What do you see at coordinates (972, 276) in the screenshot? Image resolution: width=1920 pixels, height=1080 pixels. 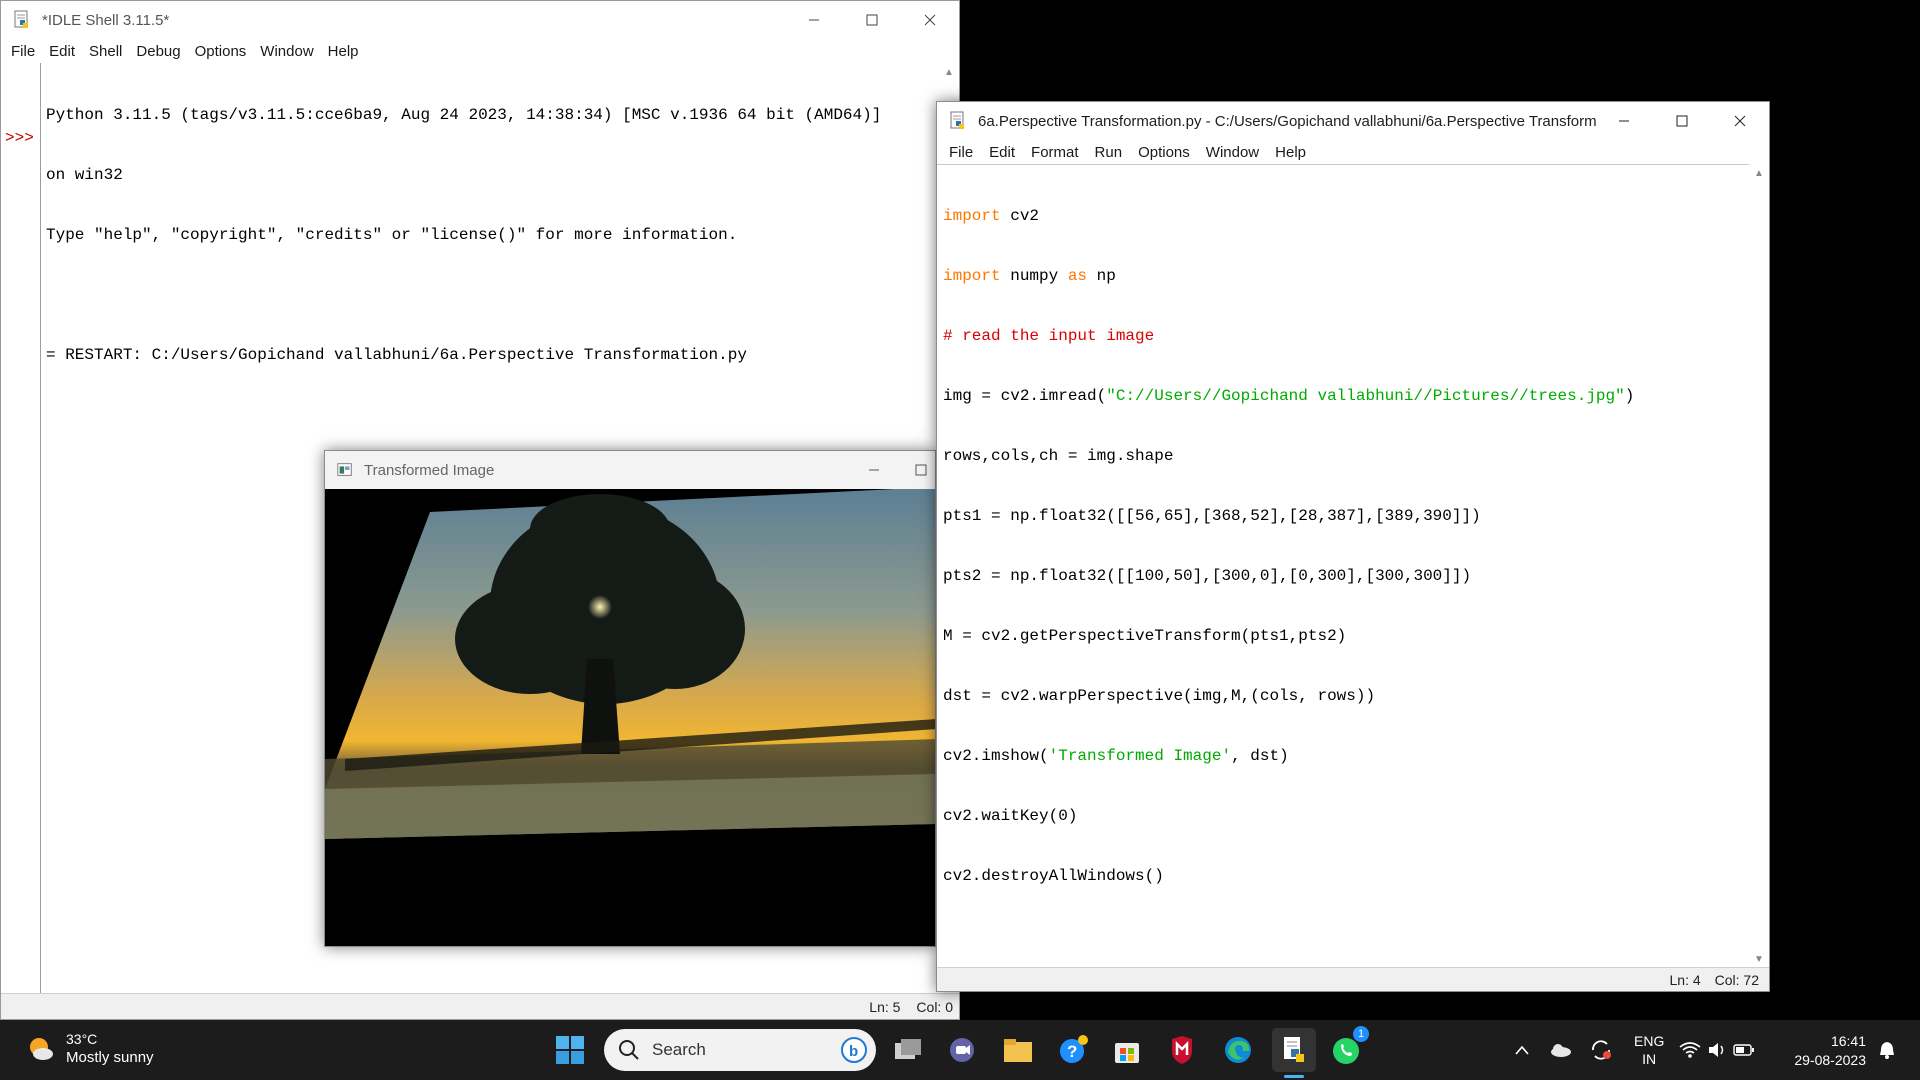 I see `keyword: import` at bounding box center [972, 276].